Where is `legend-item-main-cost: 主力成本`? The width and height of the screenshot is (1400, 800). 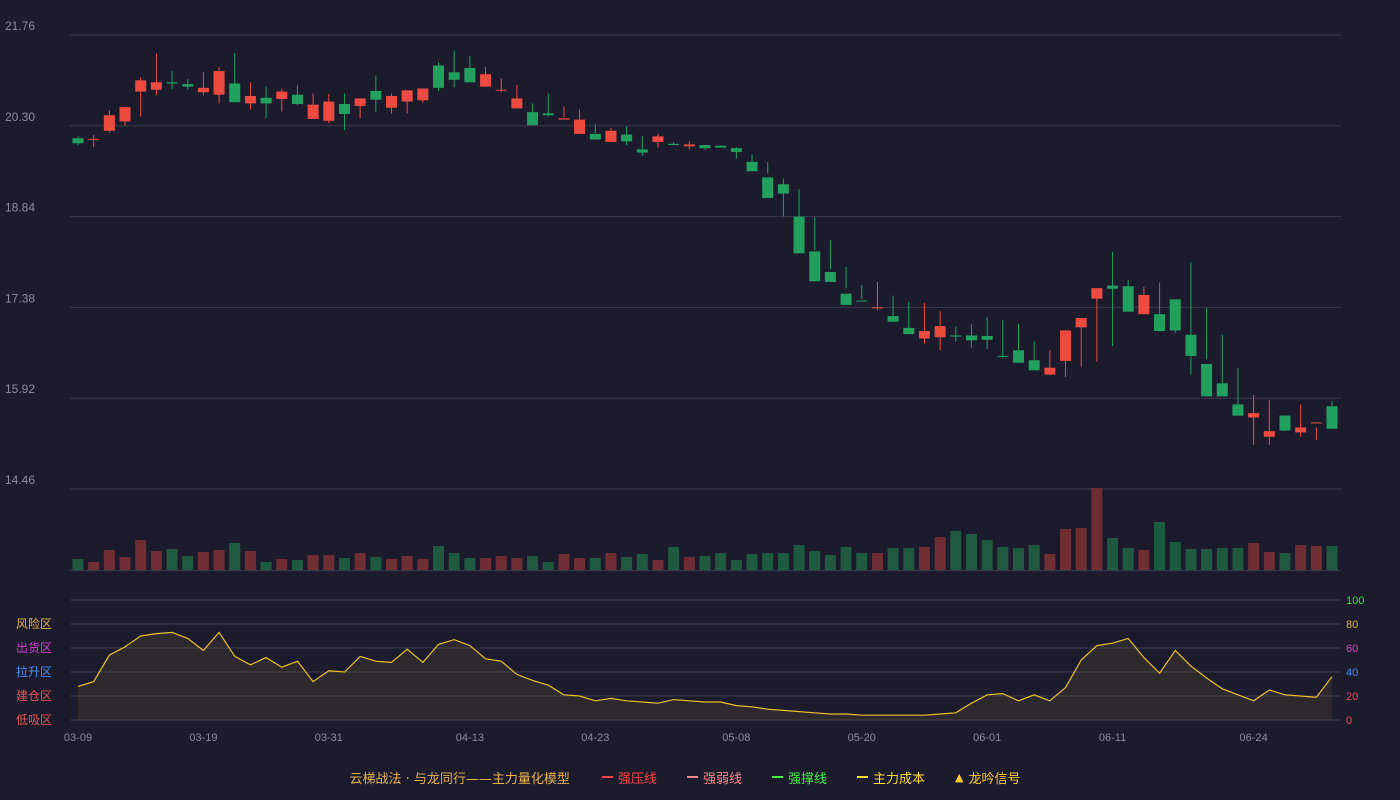 legend-item-main-cost: 主力成本 is located at coordinates (890, 777).